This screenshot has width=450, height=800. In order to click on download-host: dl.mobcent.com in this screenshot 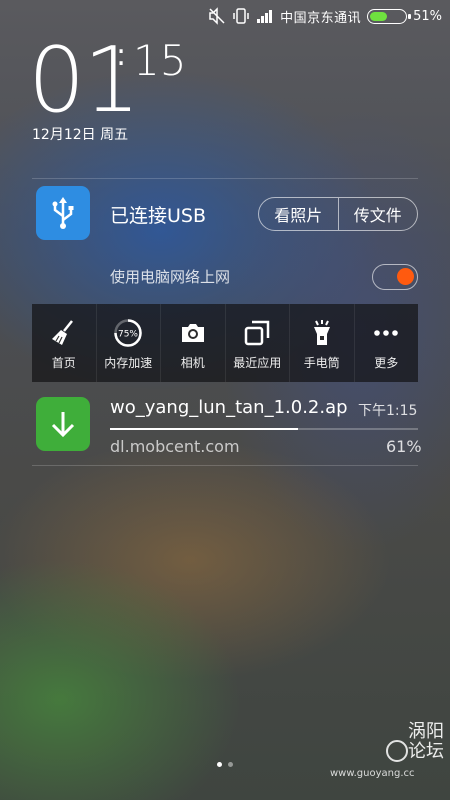, I will do `click(175, 446)`.